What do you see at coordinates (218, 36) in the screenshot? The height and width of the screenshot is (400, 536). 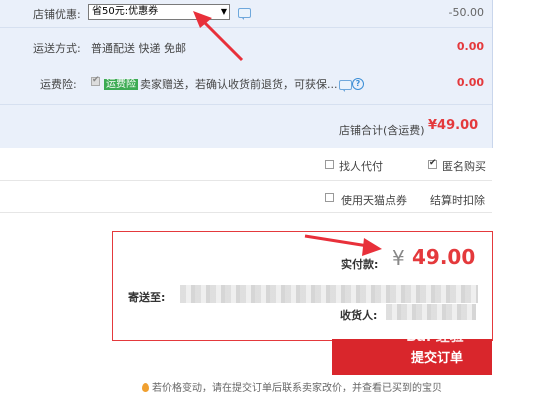 I see `arrow-to-discount-select` at bounding box center [218, 36].